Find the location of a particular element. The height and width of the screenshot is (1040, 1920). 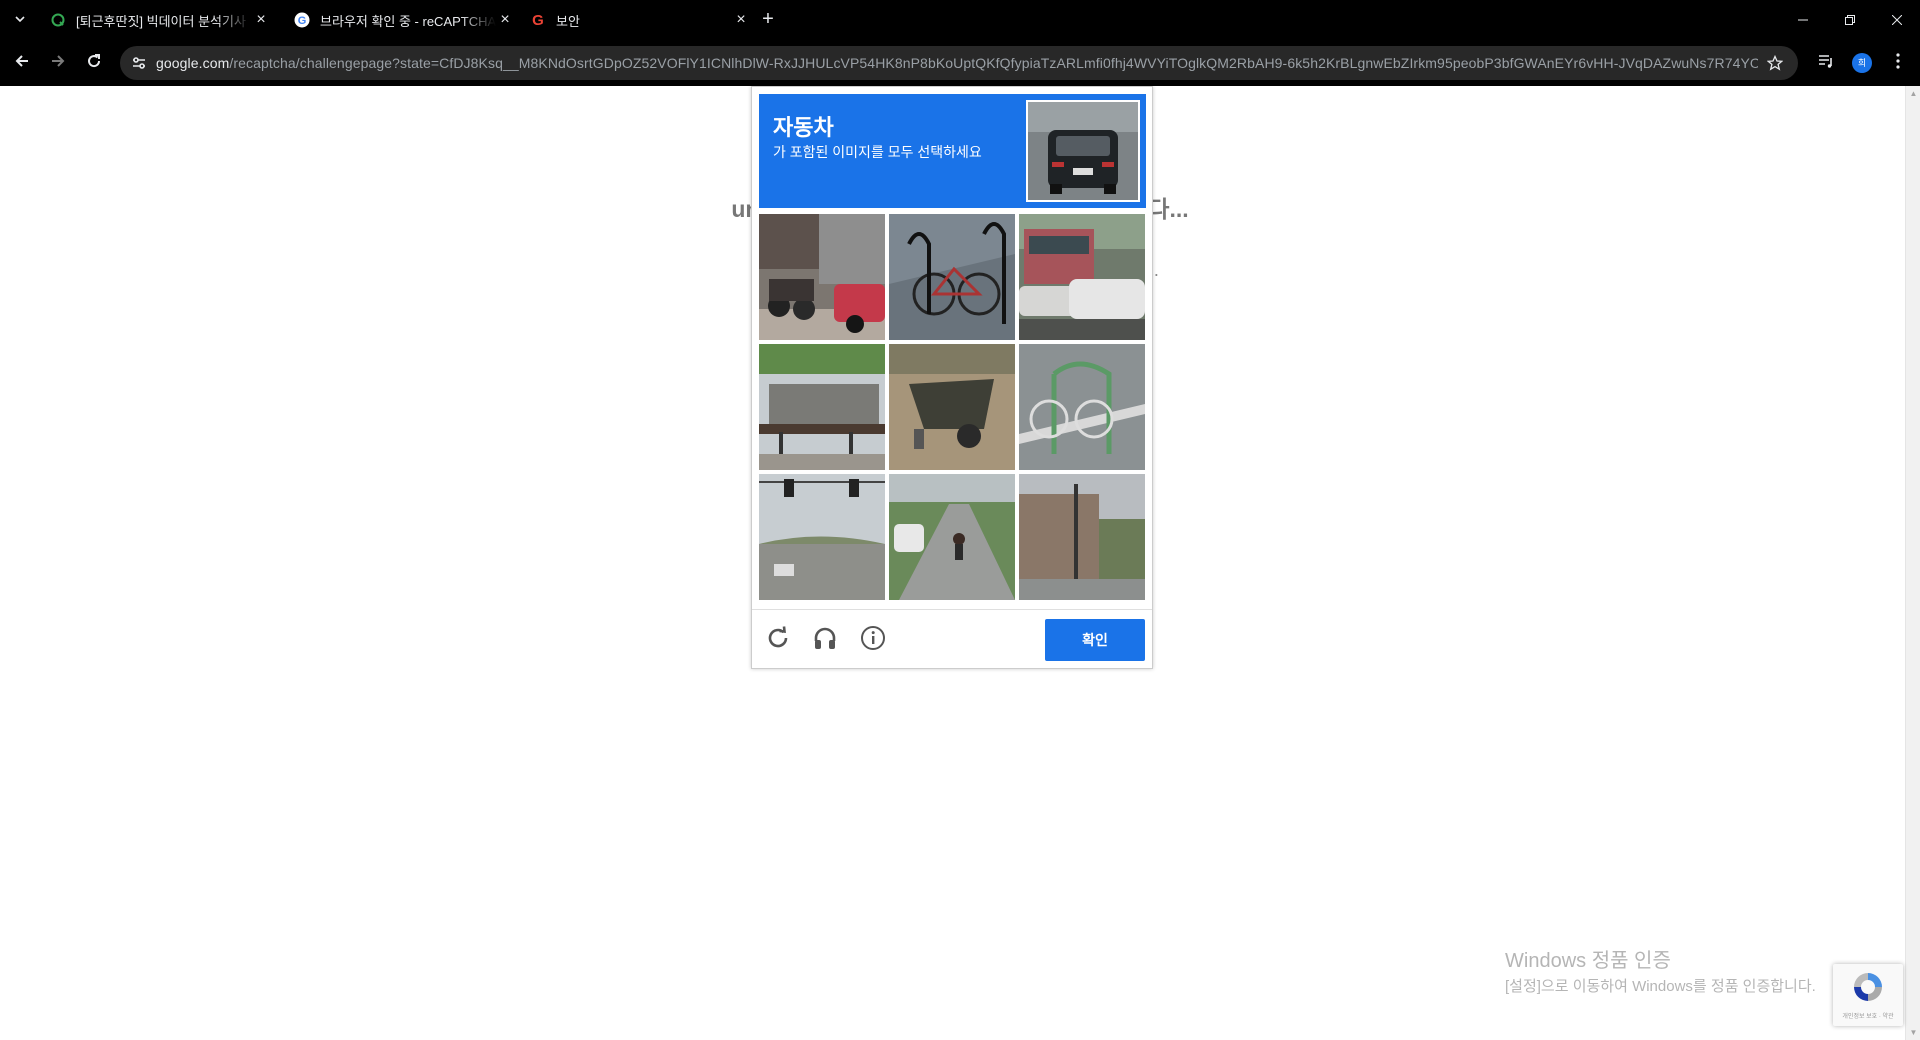

challenge-footer: 확인 is located at coordinates (952, 639).